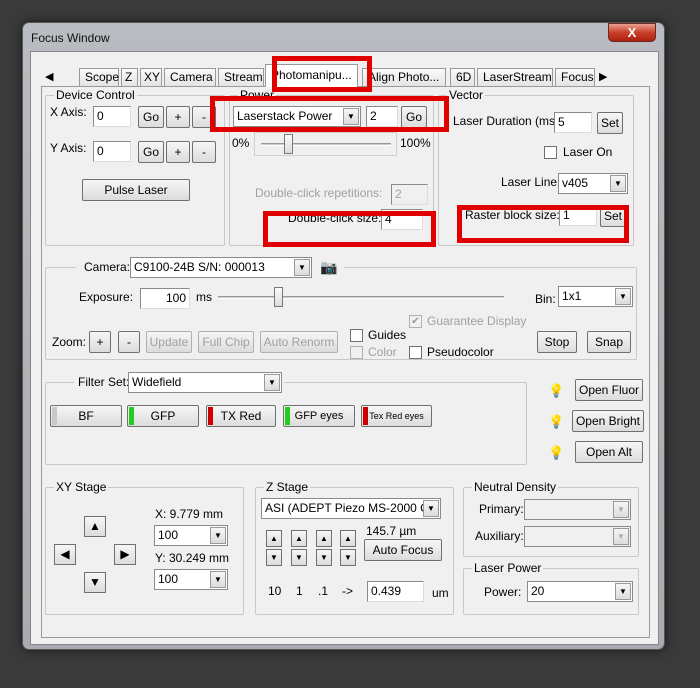 Image resolution: width=700 pixels, height=688 pixels. I want to click on full-chip-button: Full Chip, so click(226, 342).